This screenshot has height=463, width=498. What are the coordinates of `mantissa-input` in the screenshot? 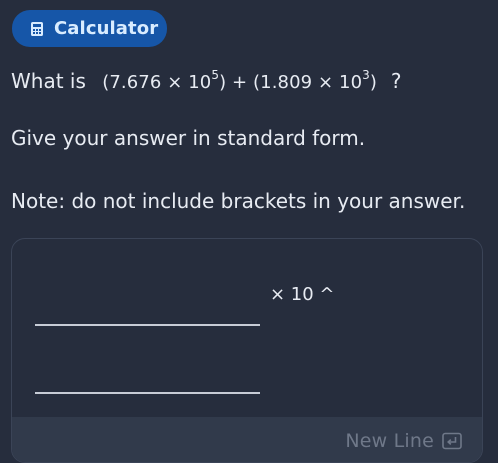 It's located at (147, 325).